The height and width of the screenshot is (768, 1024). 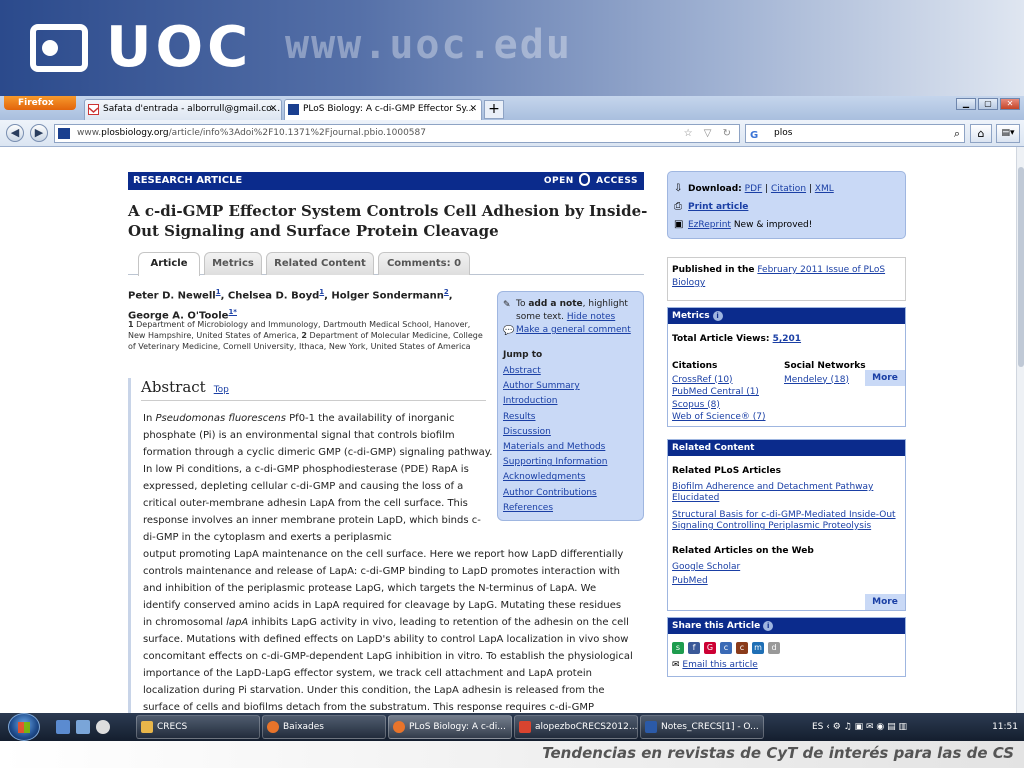 I want to click on open-access-badge: OPEN ACCESS, so click(x=591, y=181).